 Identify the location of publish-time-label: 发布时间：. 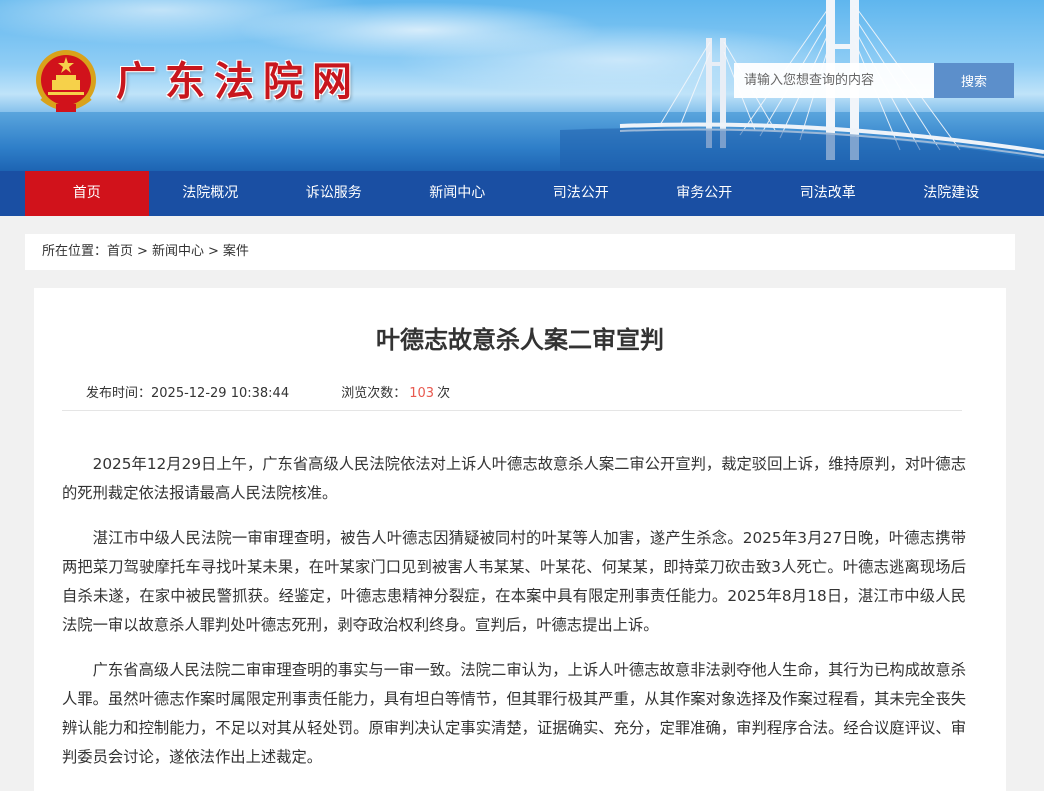
(119, 393).